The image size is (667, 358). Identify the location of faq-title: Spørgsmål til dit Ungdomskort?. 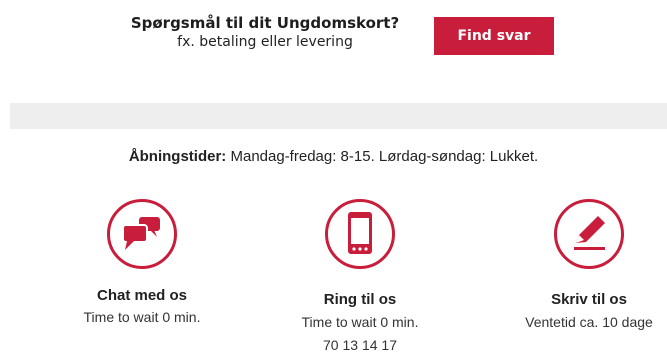
(265, 23).